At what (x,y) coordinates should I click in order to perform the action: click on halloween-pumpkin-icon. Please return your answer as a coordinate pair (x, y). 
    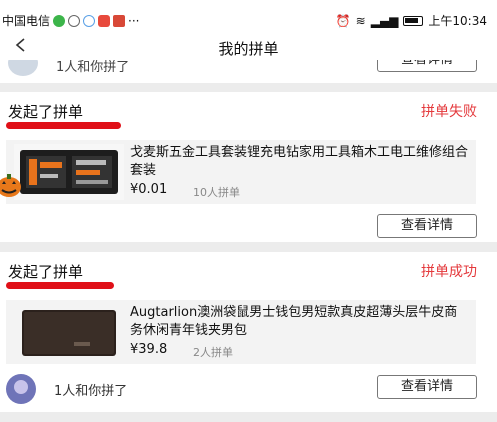
    Looking at the image, I should click on (10, 185).